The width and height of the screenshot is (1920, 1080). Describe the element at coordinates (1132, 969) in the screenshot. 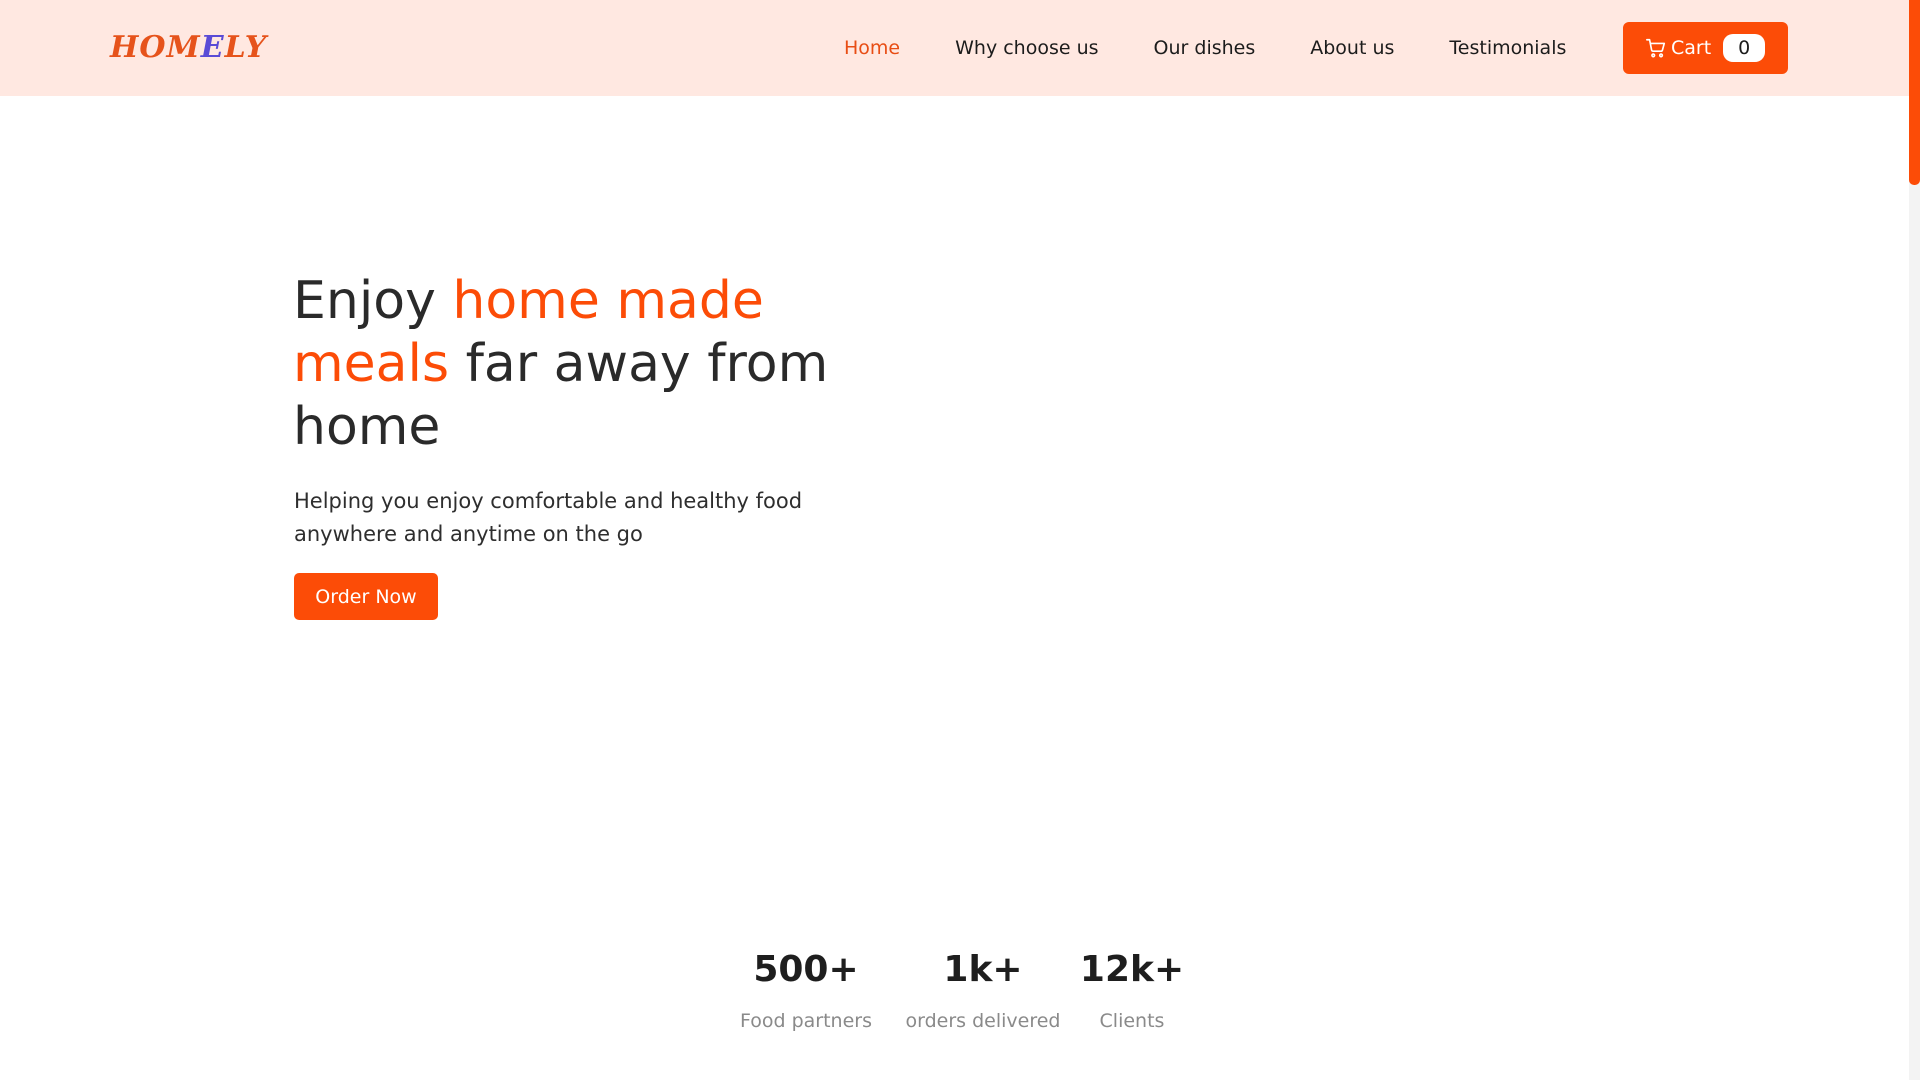

I see `stat-value: 12k+` at that location.